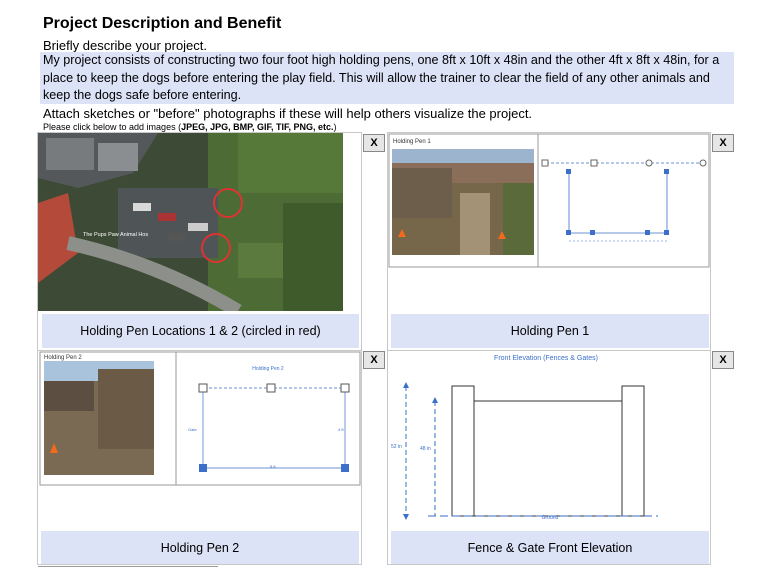  I want to click on section-title: Project Description and Benefit, so click(162, 23).